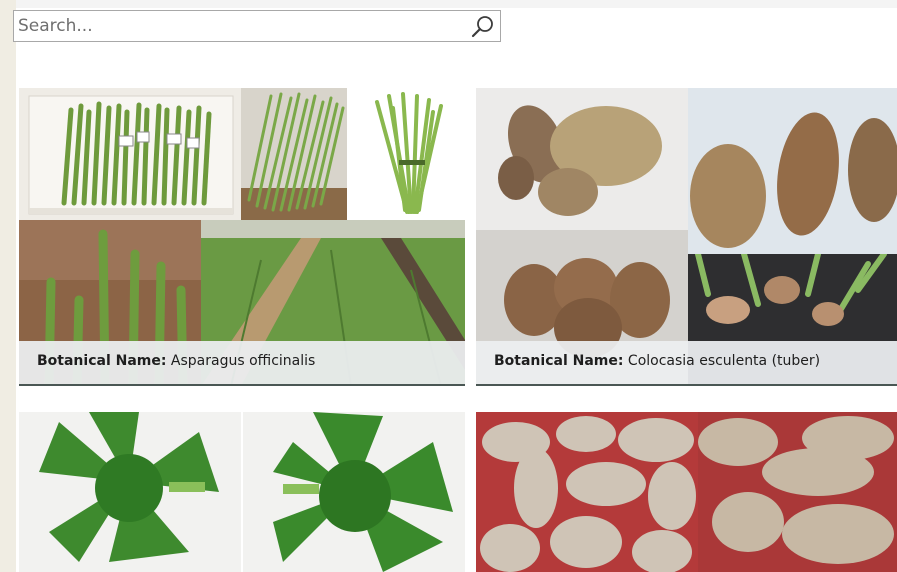  What do you see at coordinates (243, 361) in the screenshot?
I see `botanical-name-value: Asparagus officinalis` at bounding box center [243, 361].